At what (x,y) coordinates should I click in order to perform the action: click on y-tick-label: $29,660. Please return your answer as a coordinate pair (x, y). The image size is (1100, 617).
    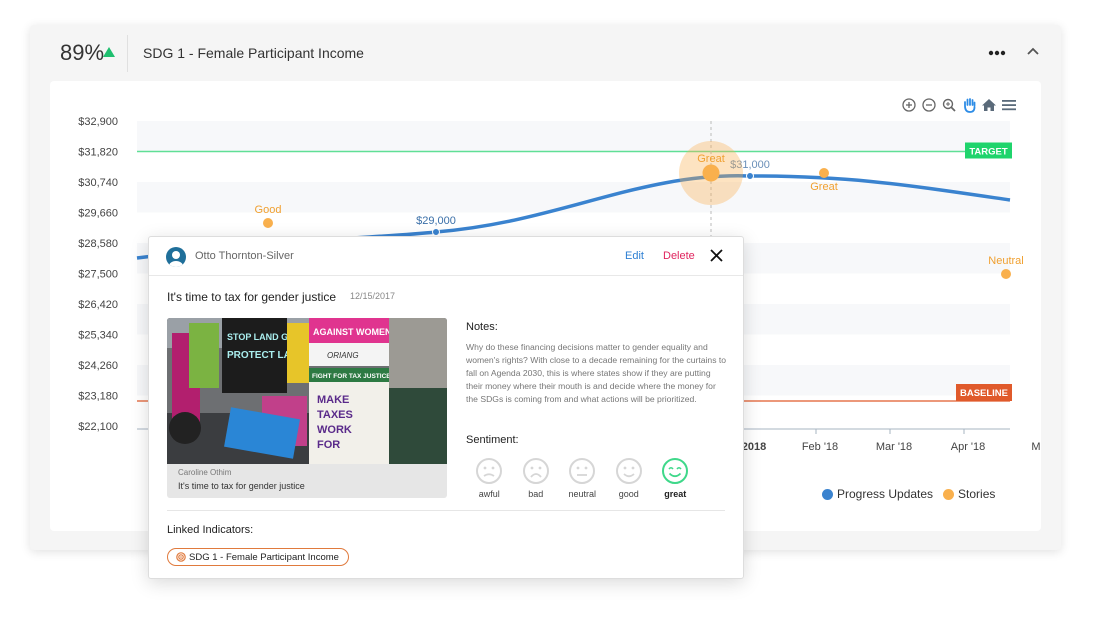
    Looking at the image, I should click on (98, 214).